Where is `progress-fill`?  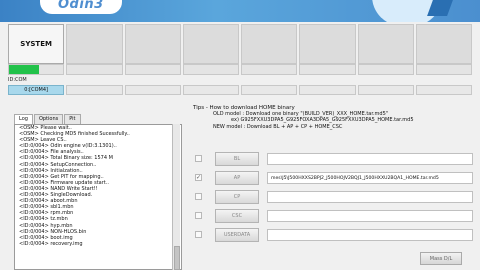
progress-fill is located at coordinates (24, 69).